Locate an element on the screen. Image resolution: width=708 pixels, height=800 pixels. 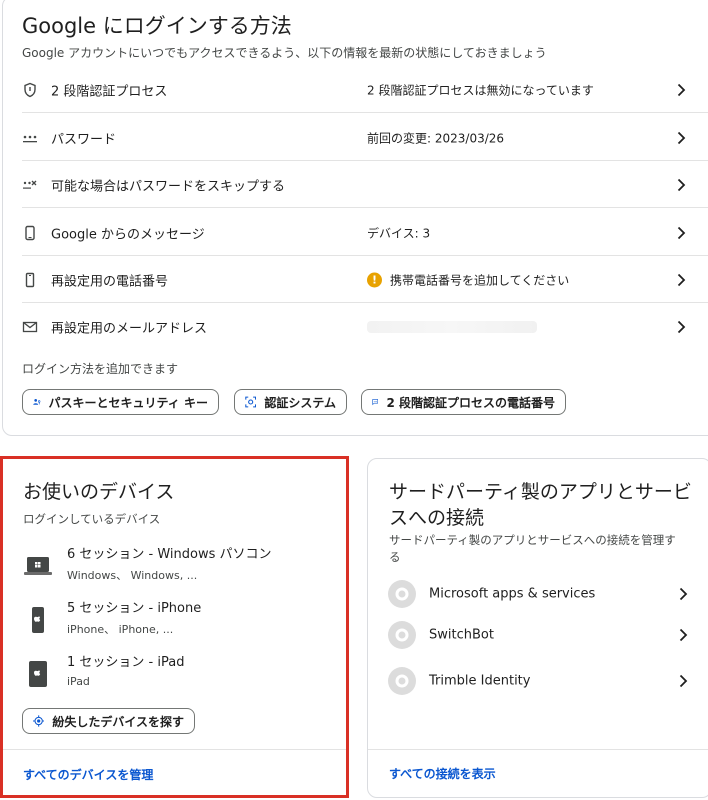
row-value: ! 携帯電話番号を追加してください is located at coordinates (468, 279).